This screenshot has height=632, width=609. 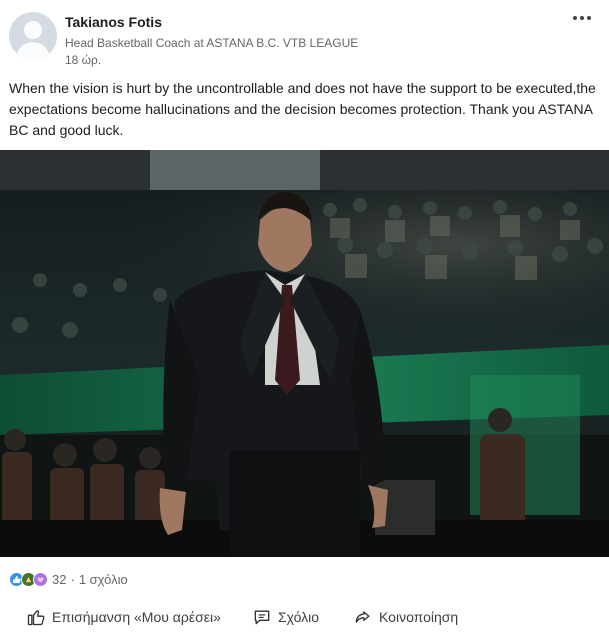 I want to click on share-arrow-icon, so click(x=362, y=617).